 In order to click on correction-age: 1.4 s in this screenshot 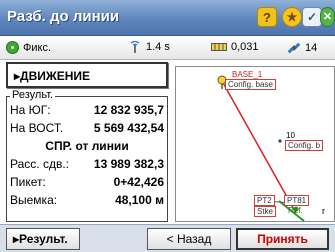, I will do `click(149, 47)`.